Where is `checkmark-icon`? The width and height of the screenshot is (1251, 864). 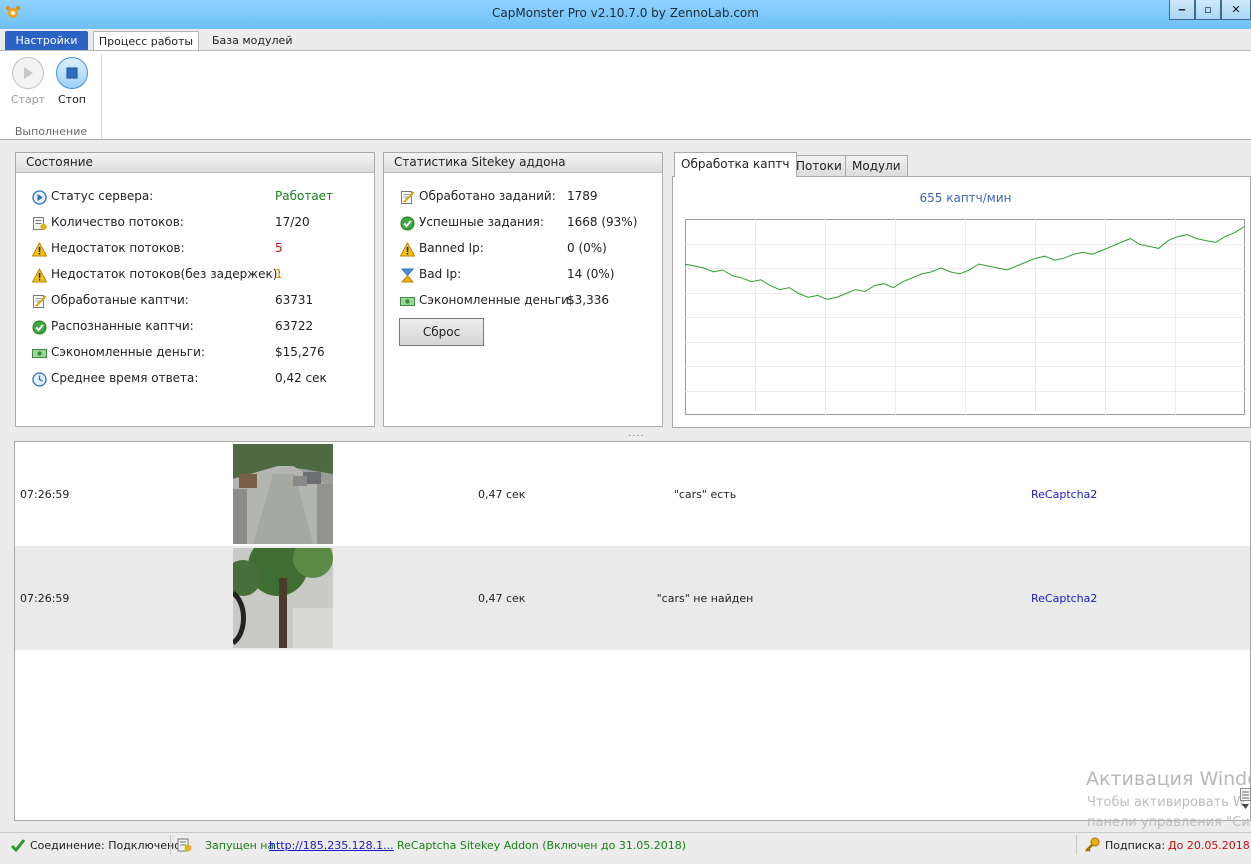 checkmark-icon is located at coordinates (18, 846).